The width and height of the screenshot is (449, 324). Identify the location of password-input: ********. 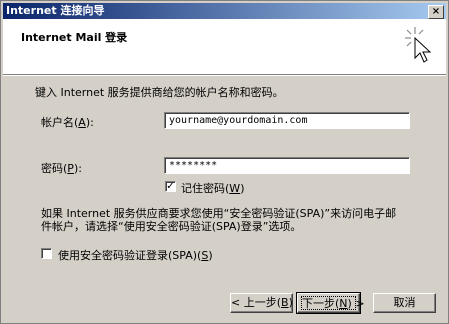
(287, 165).